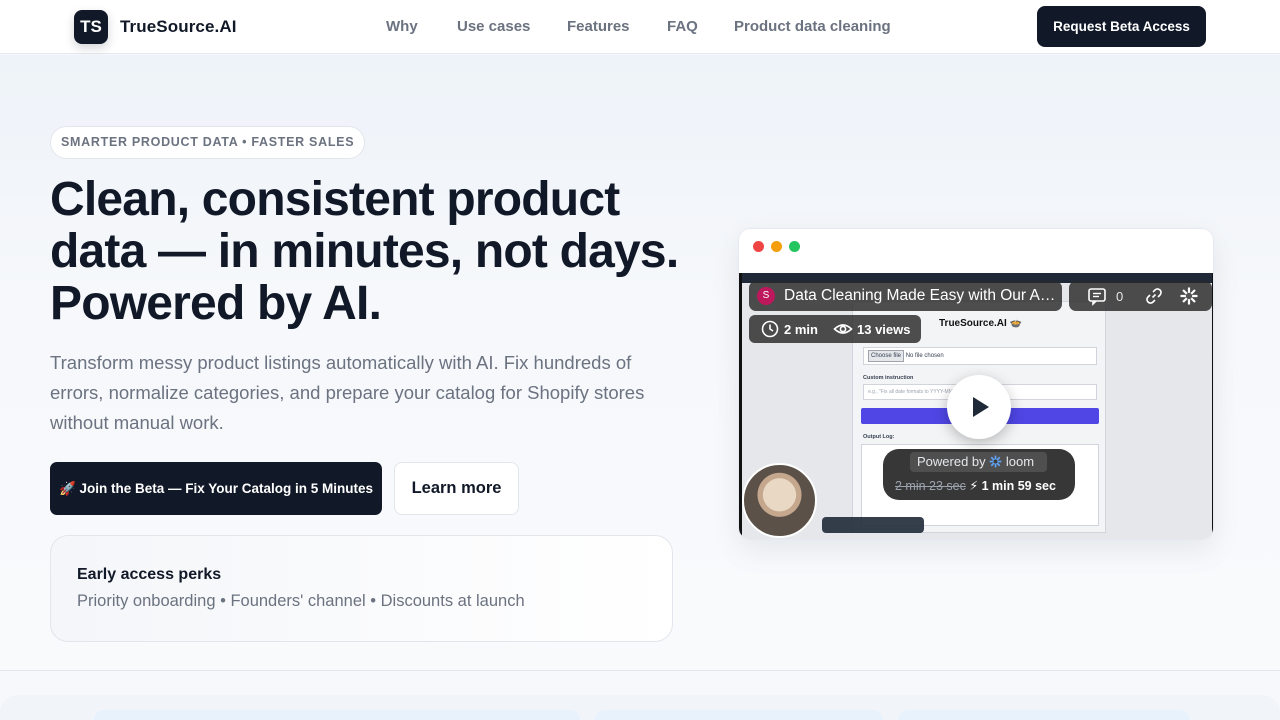  I want to click on original-duration: 2 min 23 sec, so click(930, 486).